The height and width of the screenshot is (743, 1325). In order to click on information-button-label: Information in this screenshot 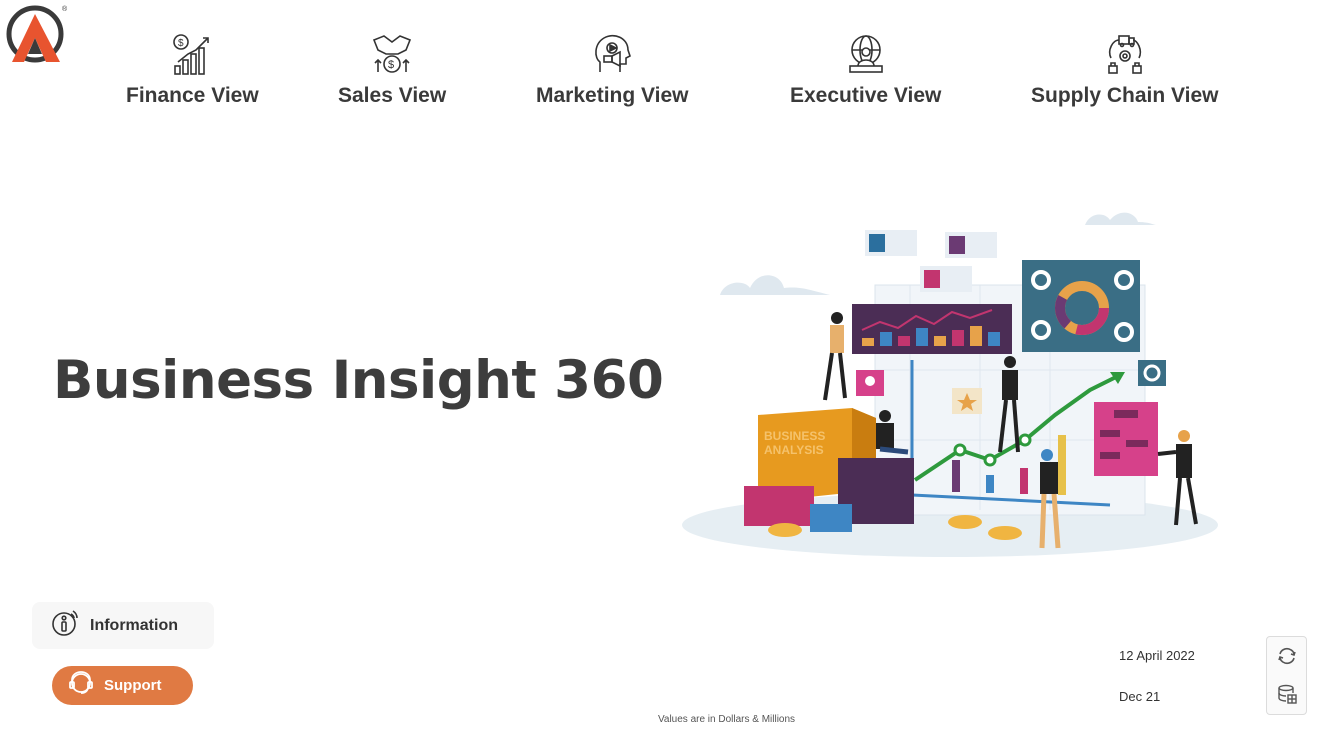, I will do `click(134, 625)`.